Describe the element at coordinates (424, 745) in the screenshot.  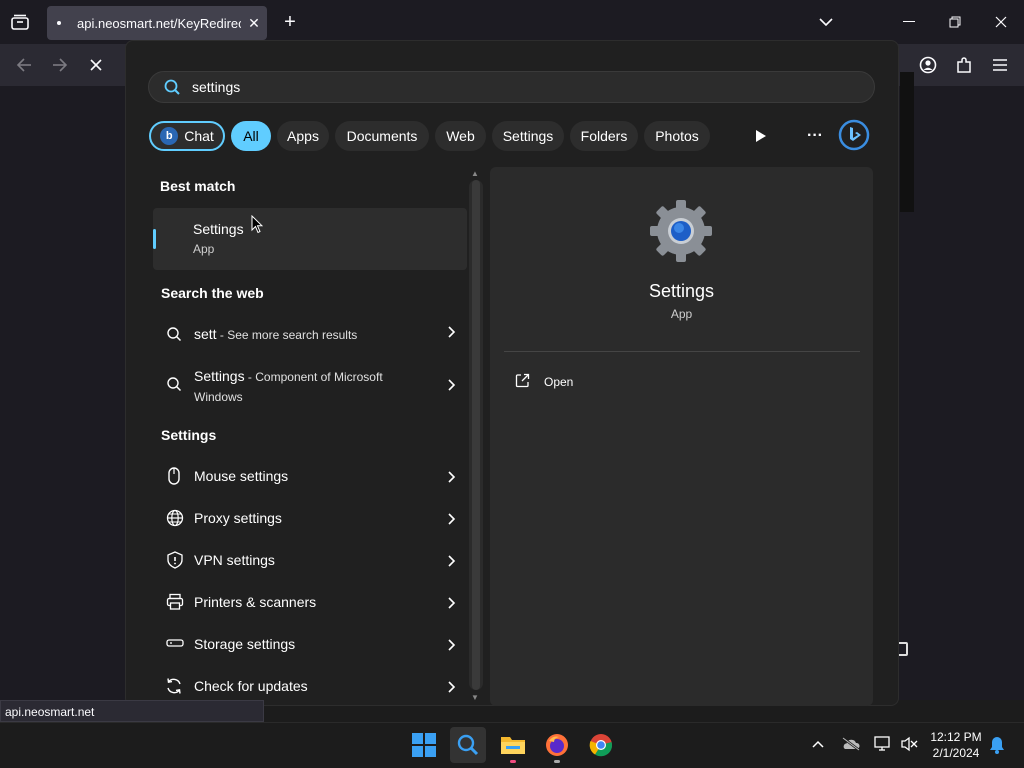
I see `start-icon` at that location.